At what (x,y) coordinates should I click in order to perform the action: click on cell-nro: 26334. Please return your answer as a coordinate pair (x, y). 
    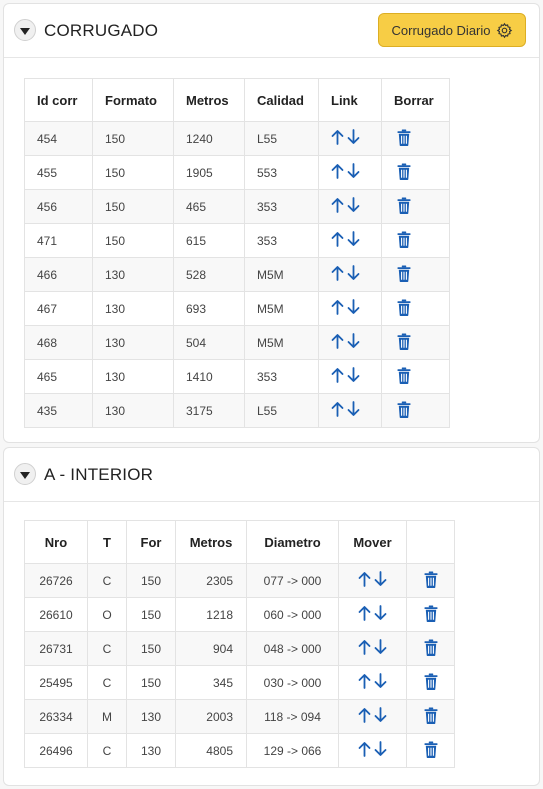
    Looking at the image, I should click on (56, 716).